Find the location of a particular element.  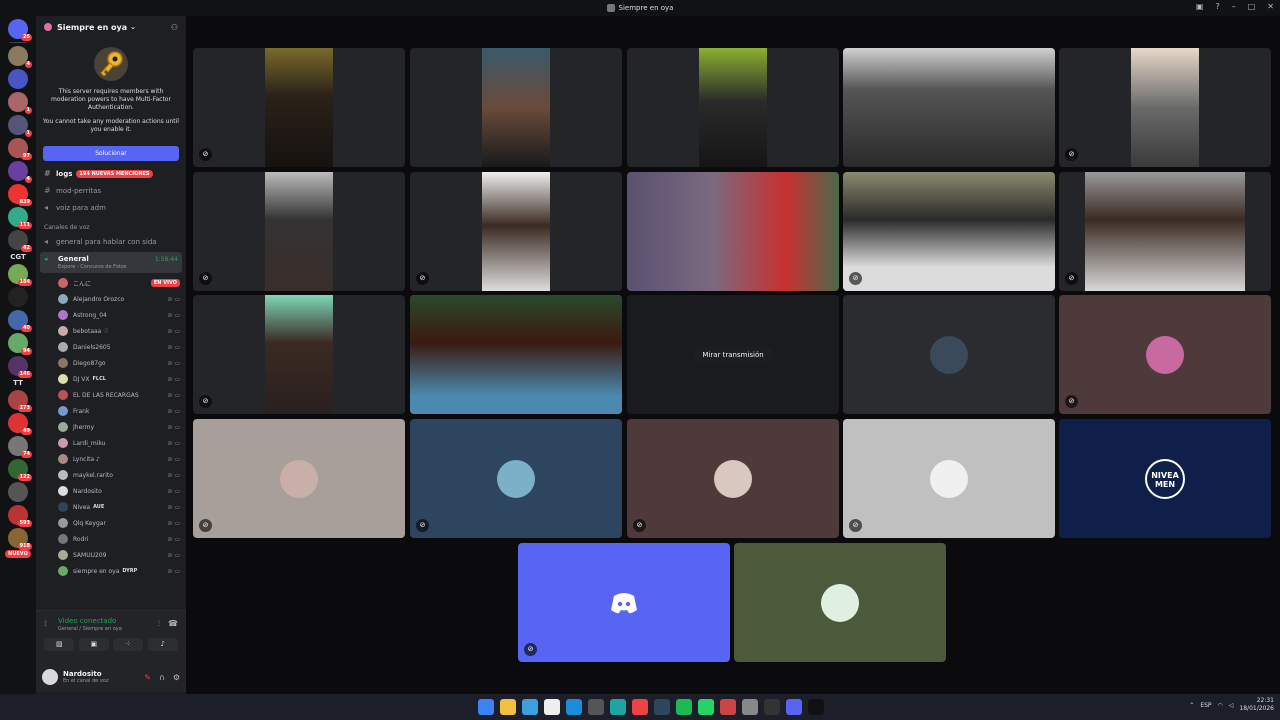

server-text-icon: CGT is located at coordinates (18, 257).